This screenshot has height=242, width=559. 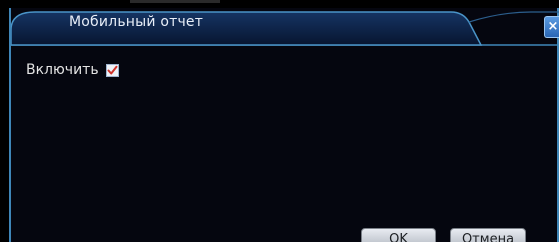 I want to click on checkmark-icon, so click(x=112, y=69).